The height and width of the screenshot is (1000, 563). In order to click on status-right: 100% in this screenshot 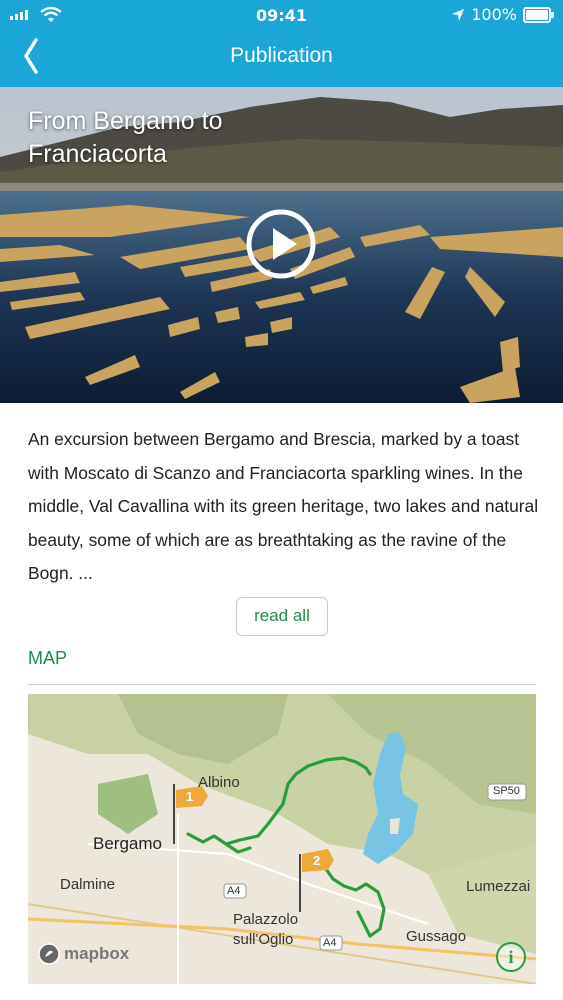, I will do `click(502, 14)`.